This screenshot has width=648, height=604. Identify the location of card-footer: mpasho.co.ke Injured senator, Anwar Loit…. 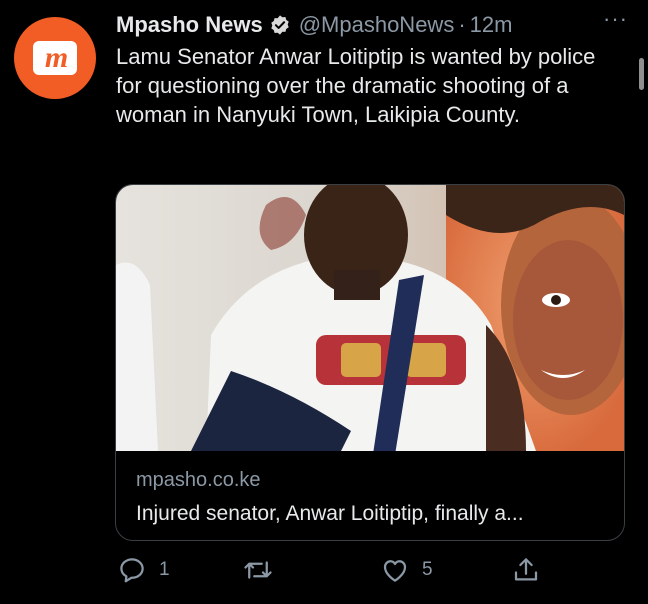
(373, 498).